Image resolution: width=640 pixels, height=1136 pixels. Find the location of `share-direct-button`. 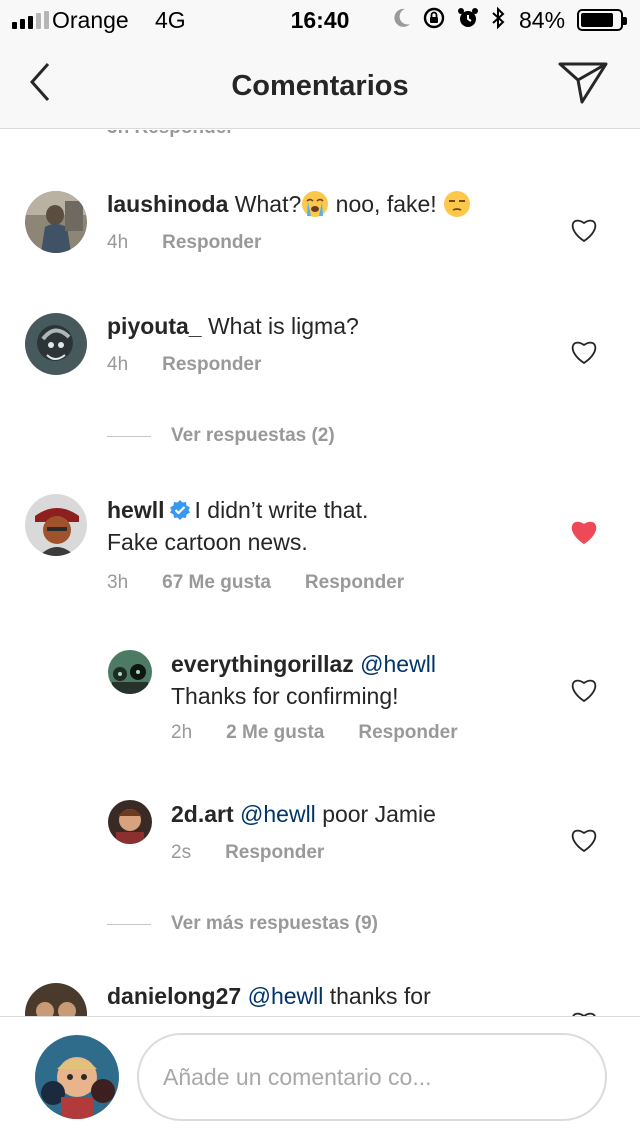

share-direct-button is located at coordinates (583, 83).